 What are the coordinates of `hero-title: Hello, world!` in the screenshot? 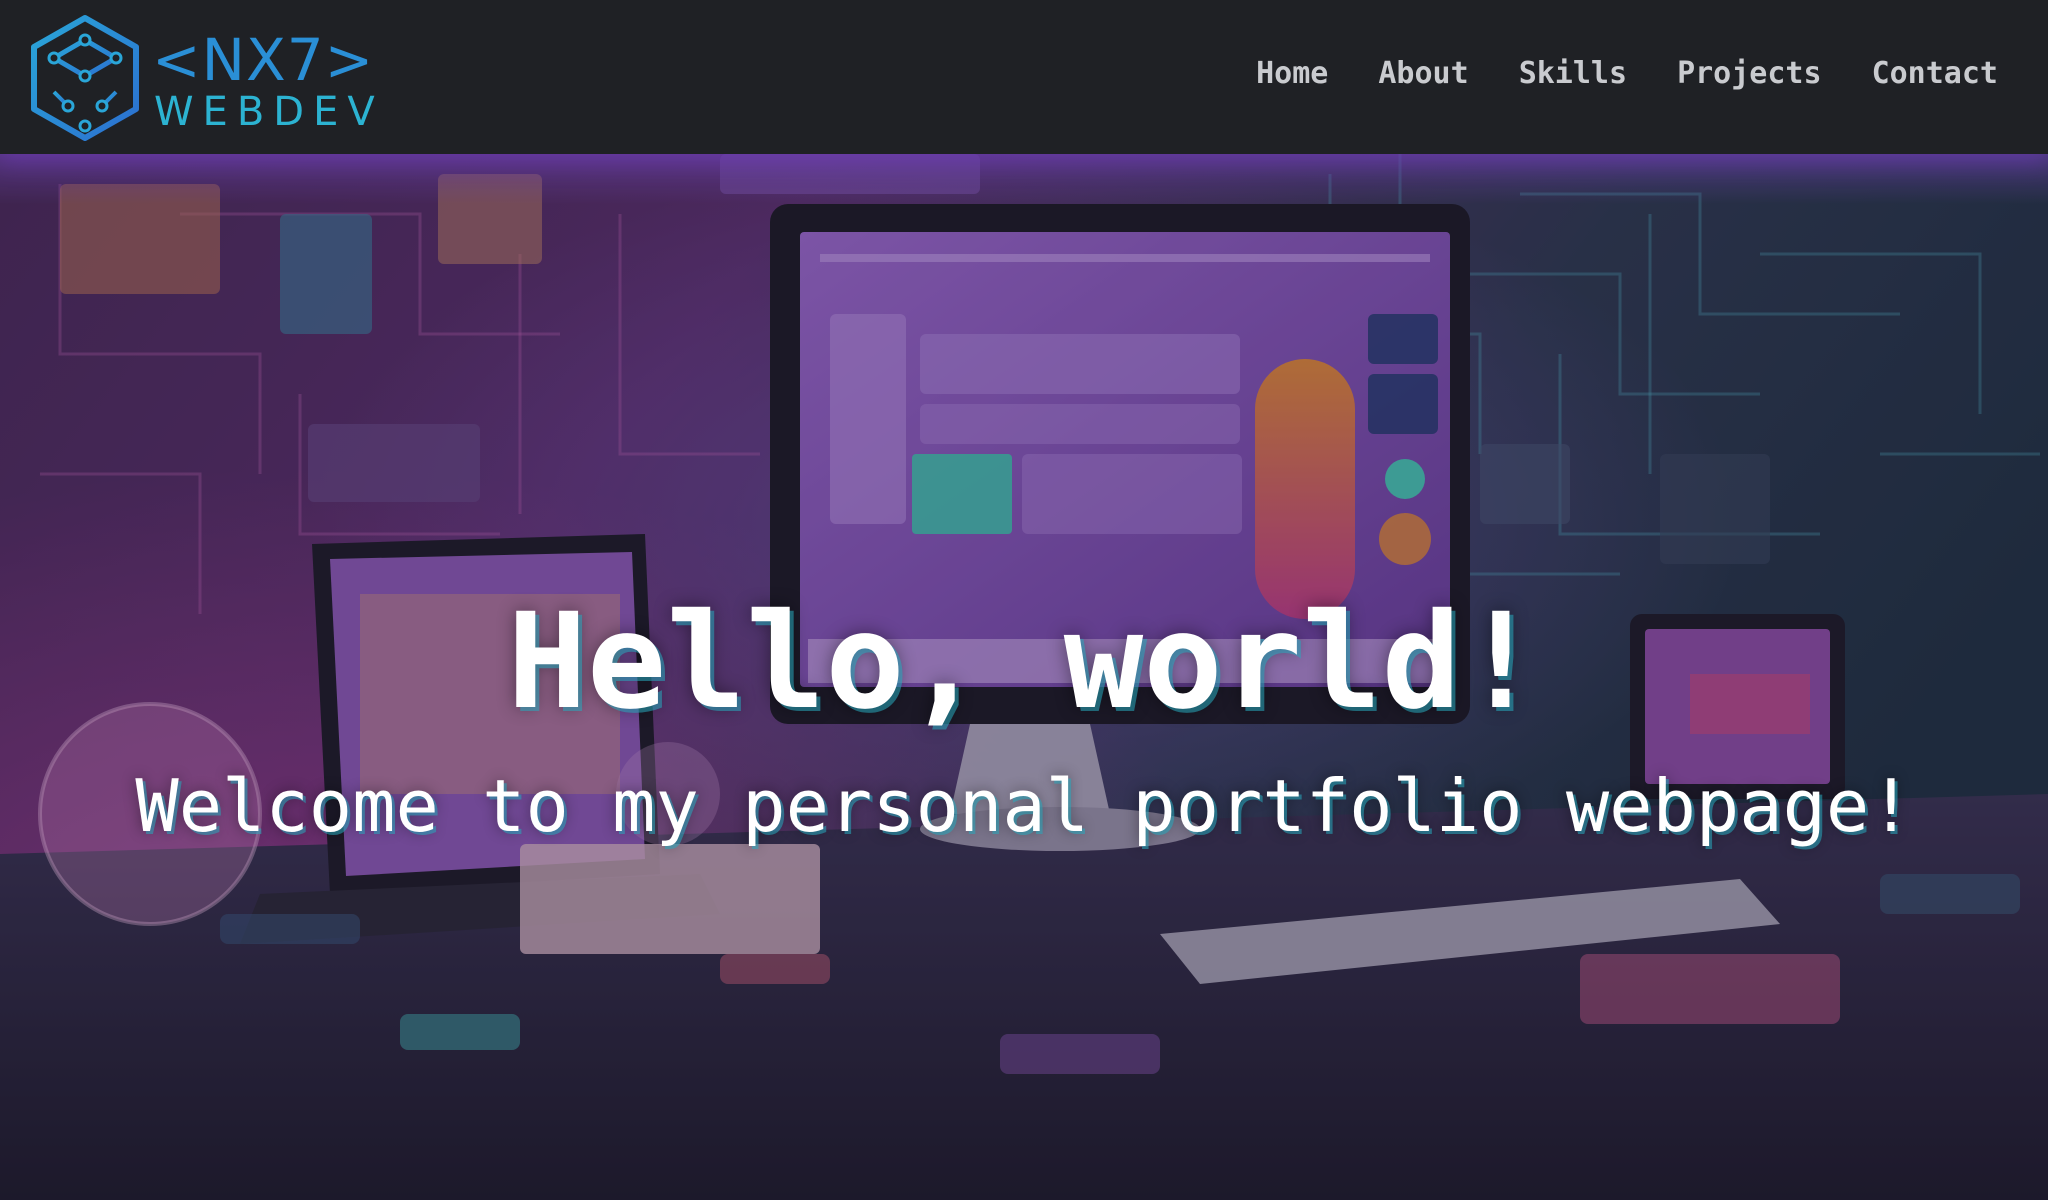 It's located at (1024, 662).